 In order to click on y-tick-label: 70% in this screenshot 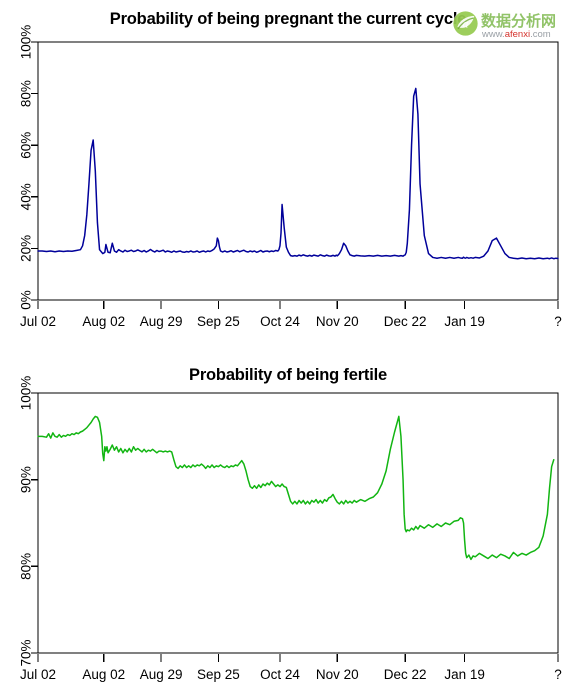, I will do `click(26, 652)`.